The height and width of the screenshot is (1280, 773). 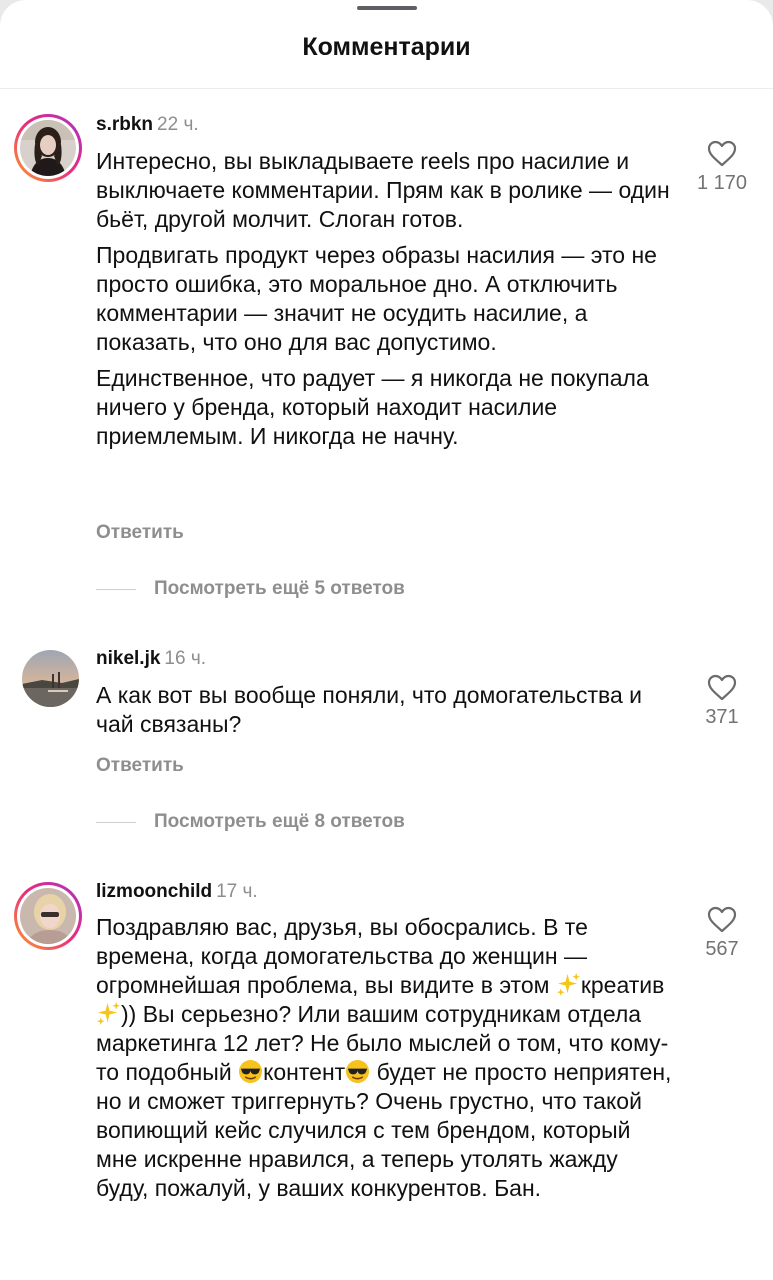 What do you see at coordinates (154, 891) in the screenshot?
I see `username: lizmoonchild` at bounding box center [154, 891].